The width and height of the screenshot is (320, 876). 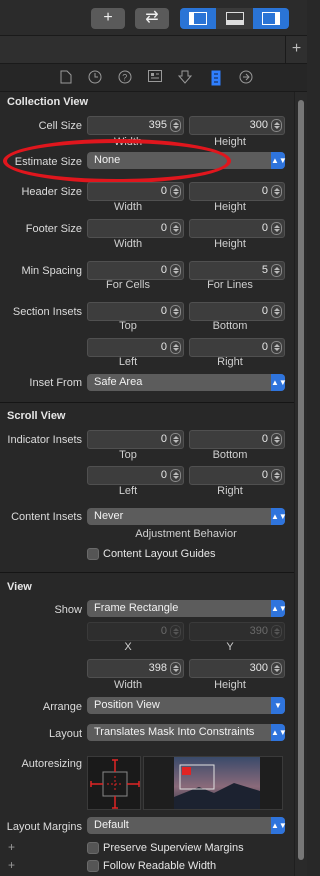 What do you see at coordinates (128, 207) in the screenshot?
I see `width-caption: Width` at bounding box center [128, 207].